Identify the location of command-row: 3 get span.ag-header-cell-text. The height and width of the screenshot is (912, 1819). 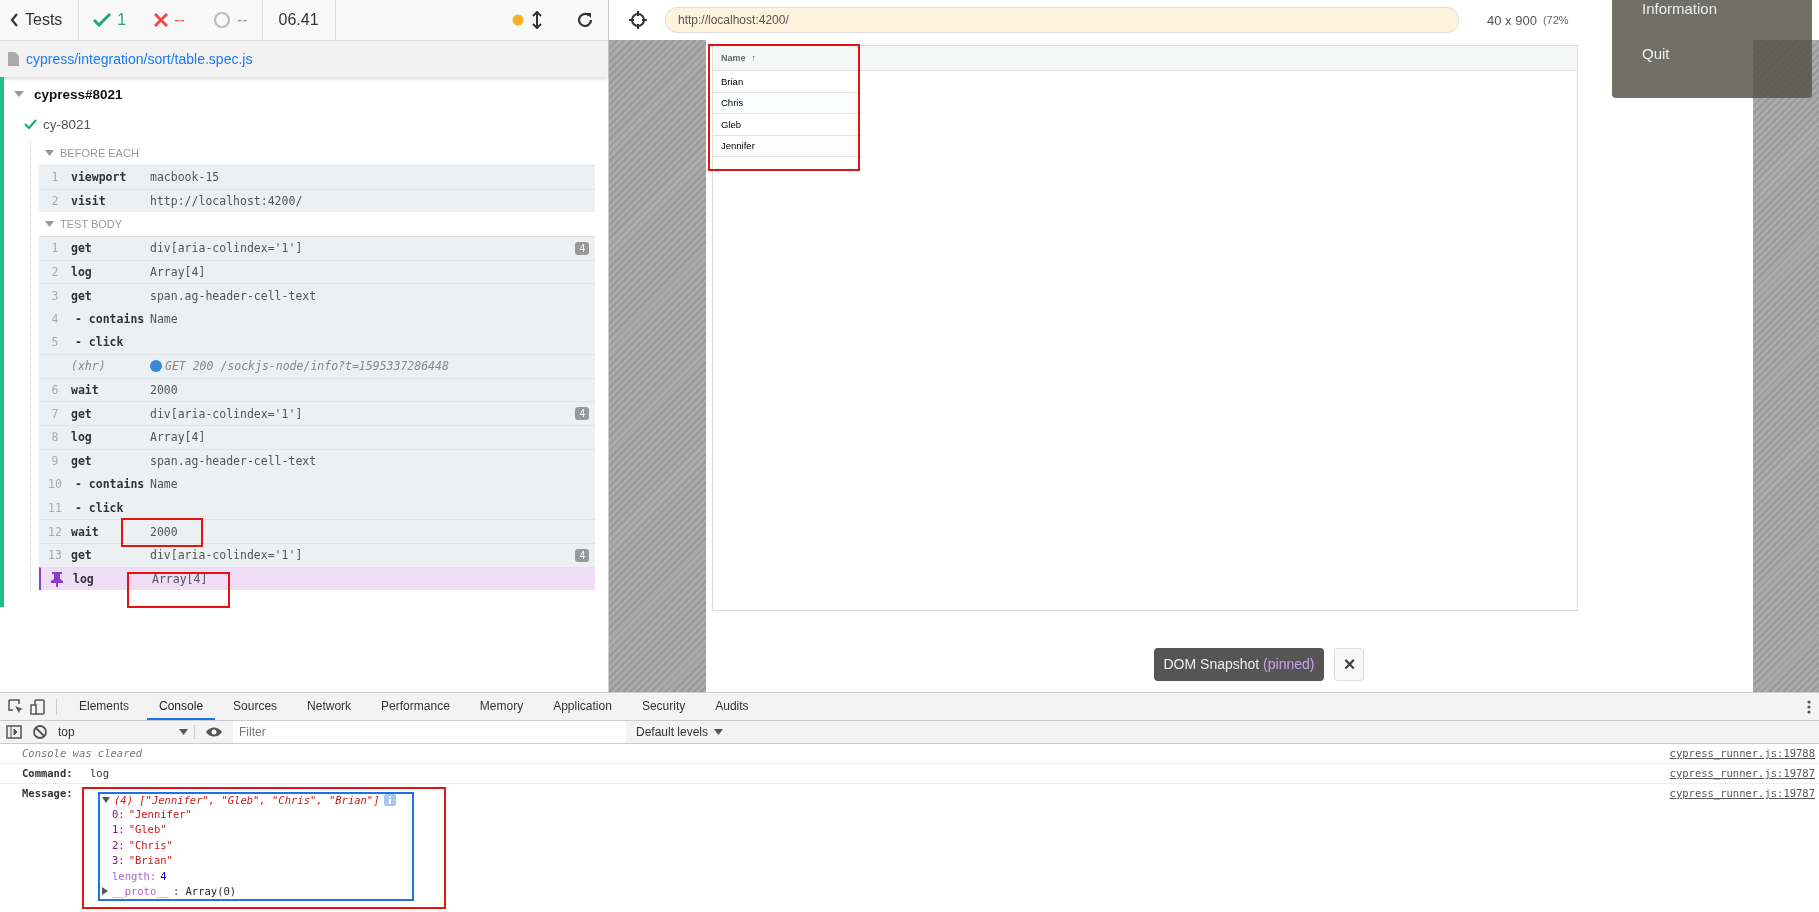
(317, 295).